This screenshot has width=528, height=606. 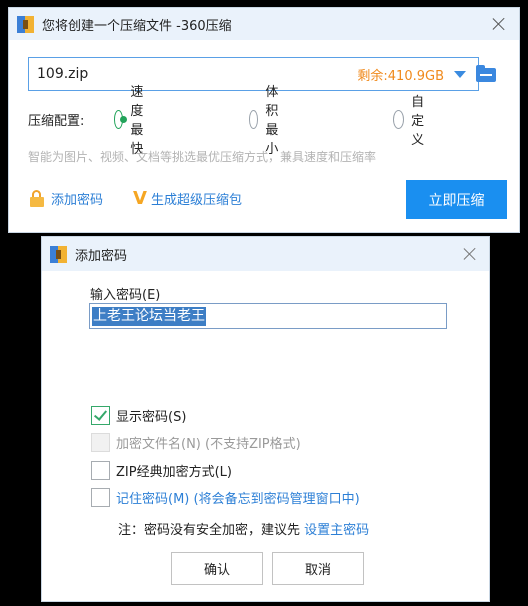 I want to click on v-badge-icon: V, so click(x=140, y=198).